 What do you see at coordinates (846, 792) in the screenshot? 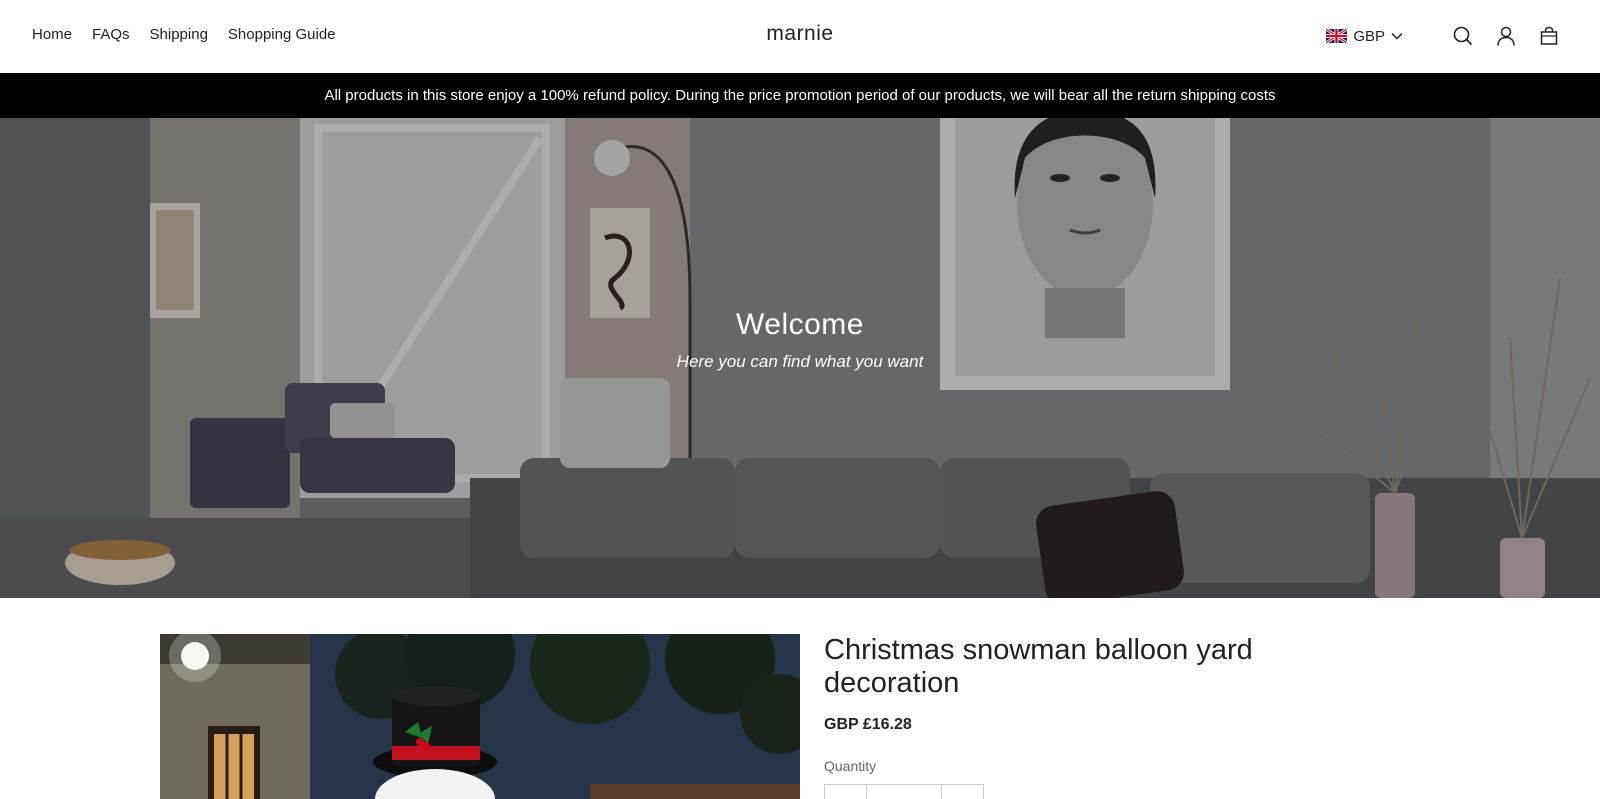
I see `quantity-decrease-button: −` at bounding box center [846, 792].